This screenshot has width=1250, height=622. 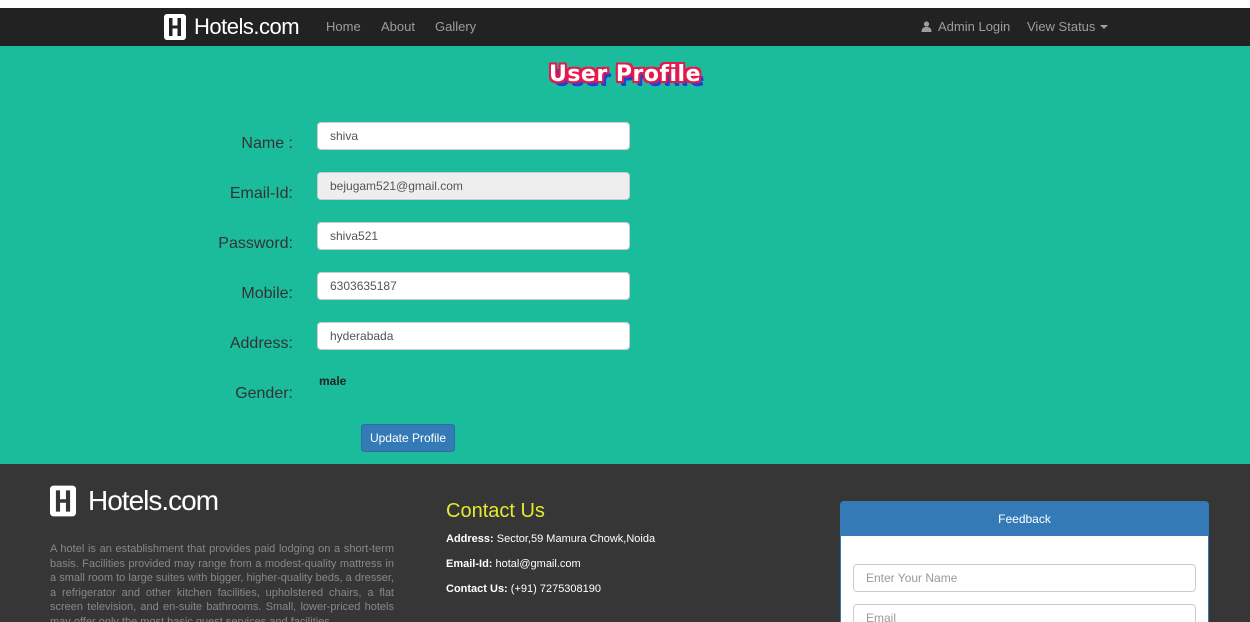 I want to click on name-input, so click(x=473, y=136).